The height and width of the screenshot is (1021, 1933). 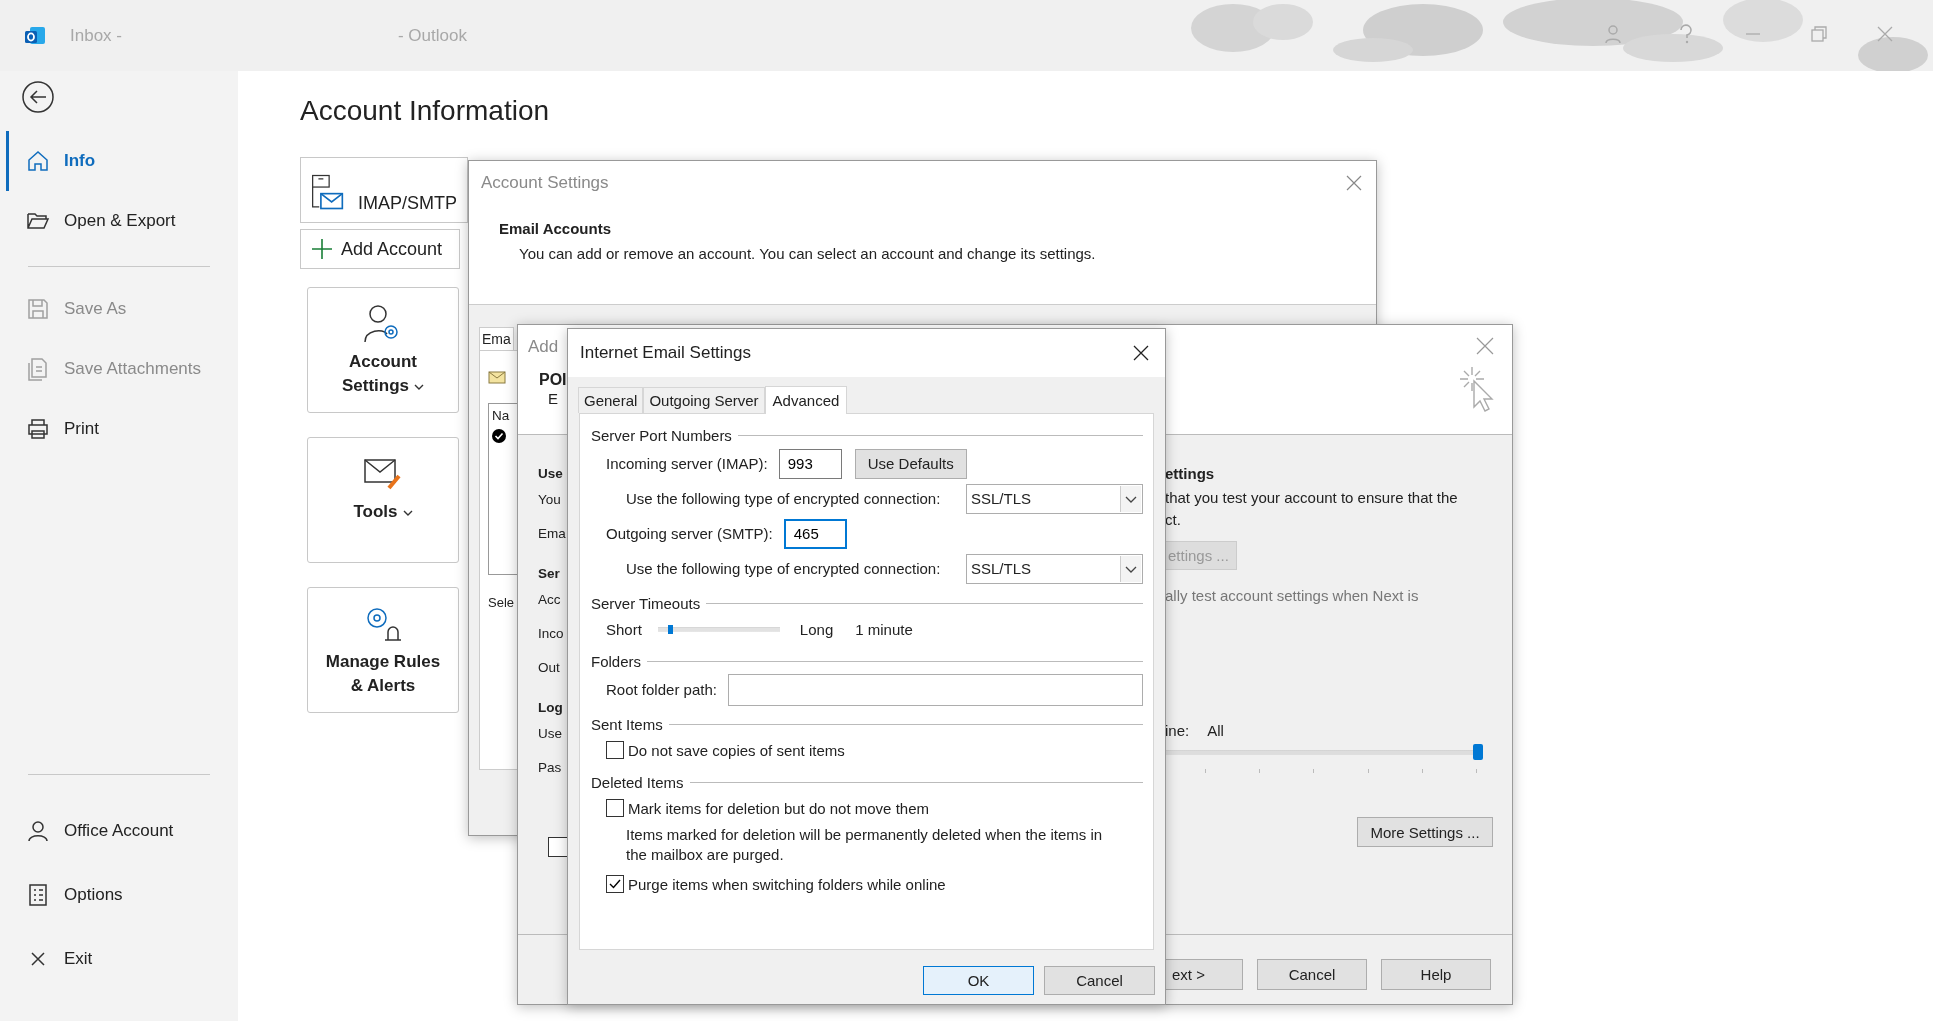 I want to click on tab: General, so click(x=611, y=400).